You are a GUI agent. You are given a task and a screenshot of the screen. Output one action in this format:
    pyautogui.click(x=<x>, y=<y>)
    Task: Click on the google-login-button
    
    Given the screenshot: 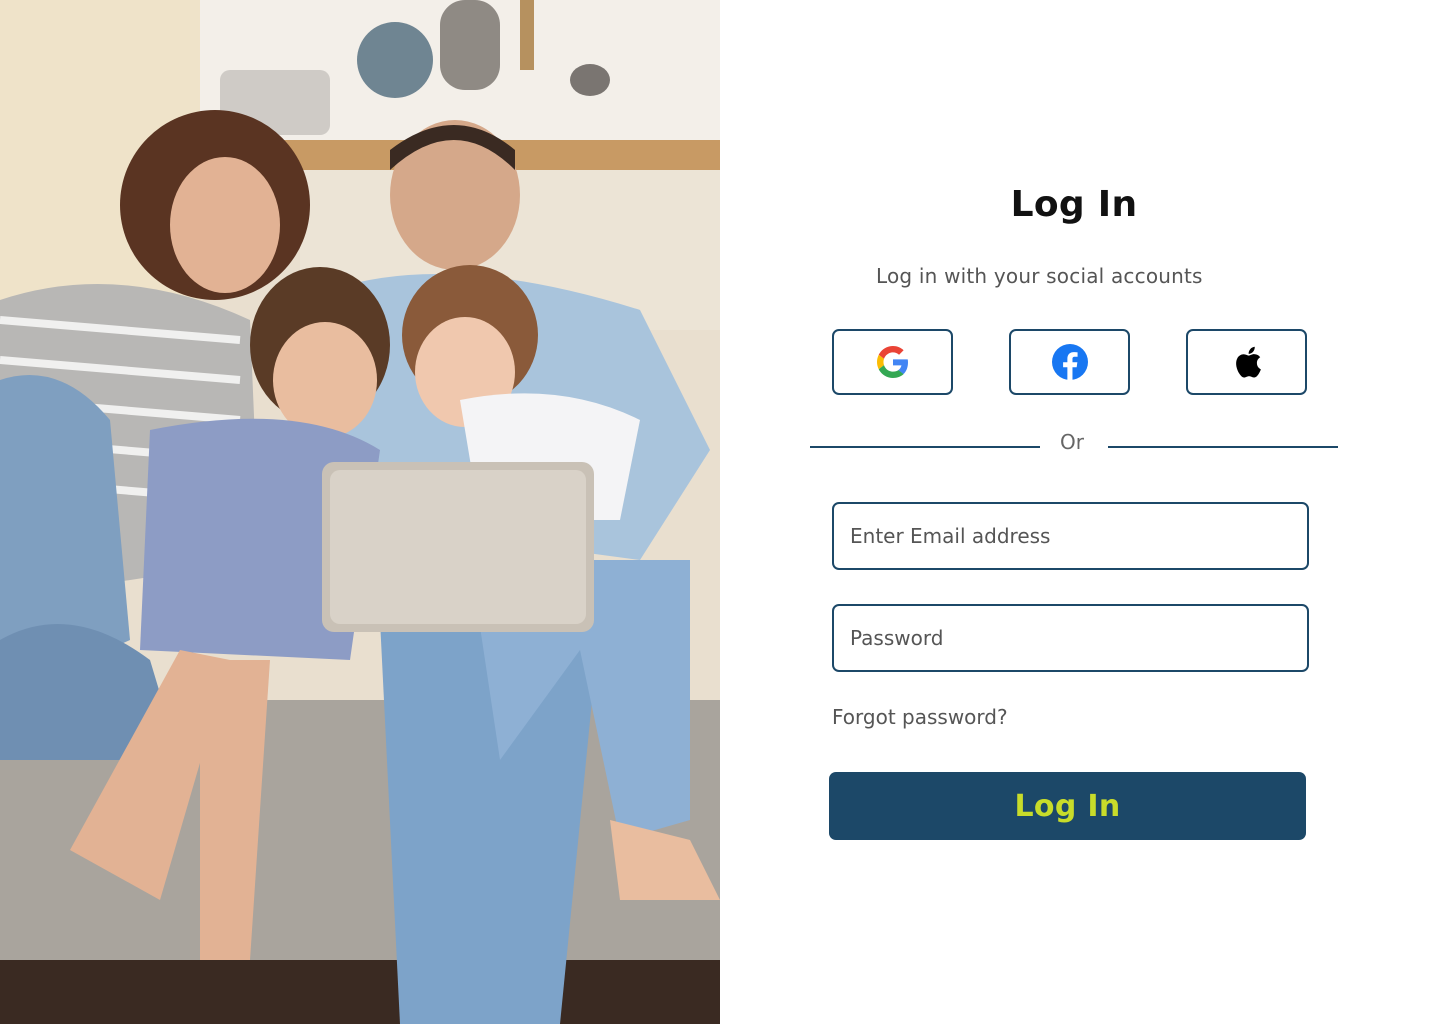 What is the action you would take?
    pyautogui.click(x=892, y=362)
    